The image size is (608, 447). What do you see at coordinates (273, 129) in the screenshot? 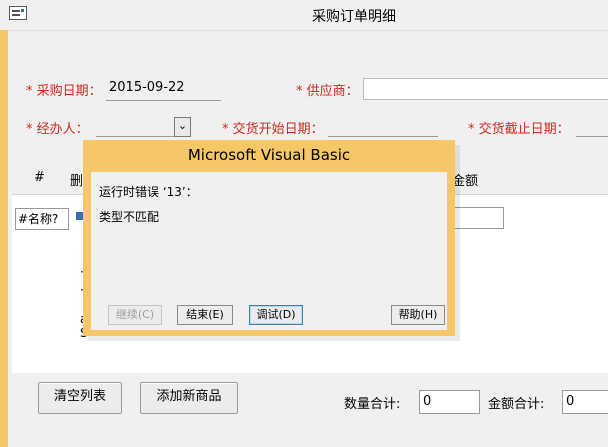
I see `delivery-start-label: * 交货开始日期：` at bounding box center [273, 129].